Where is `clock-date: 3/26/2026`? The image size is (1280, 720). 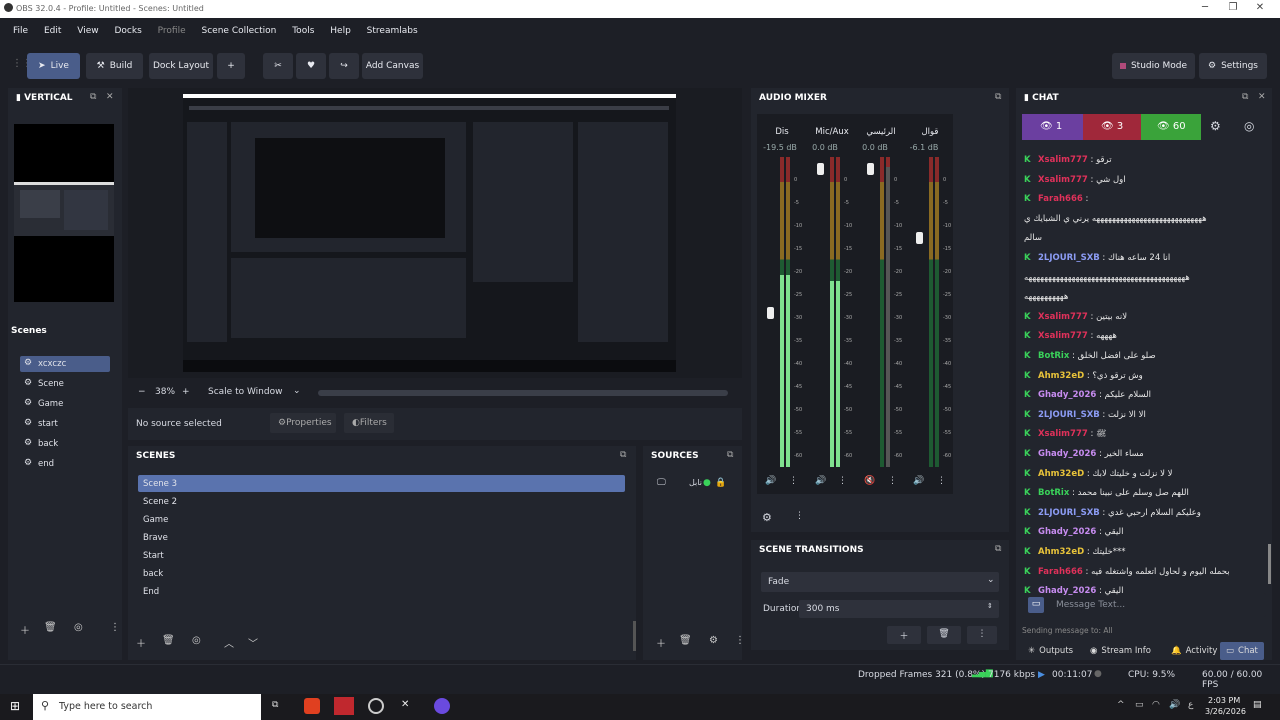
clock-date: 3/26/2026 is located at coordinates (1225, 711).